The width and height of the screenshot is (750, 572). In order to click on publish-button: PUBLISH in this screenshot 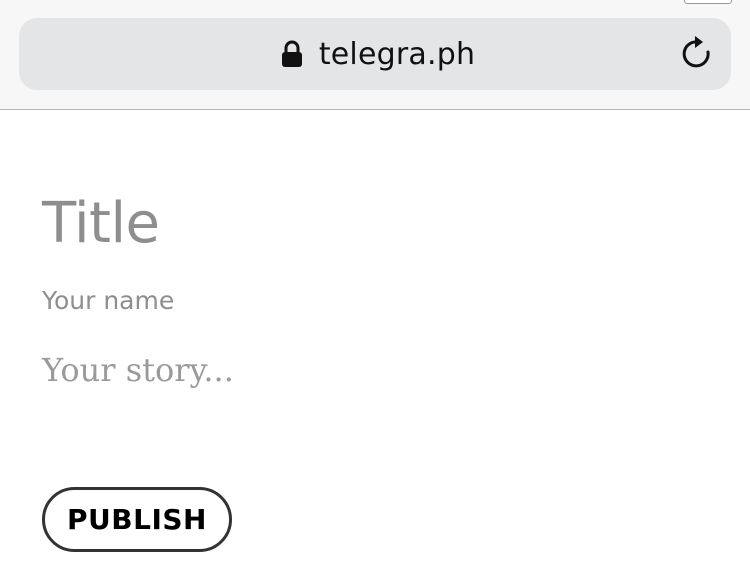, I will do `click(137, 519)`.